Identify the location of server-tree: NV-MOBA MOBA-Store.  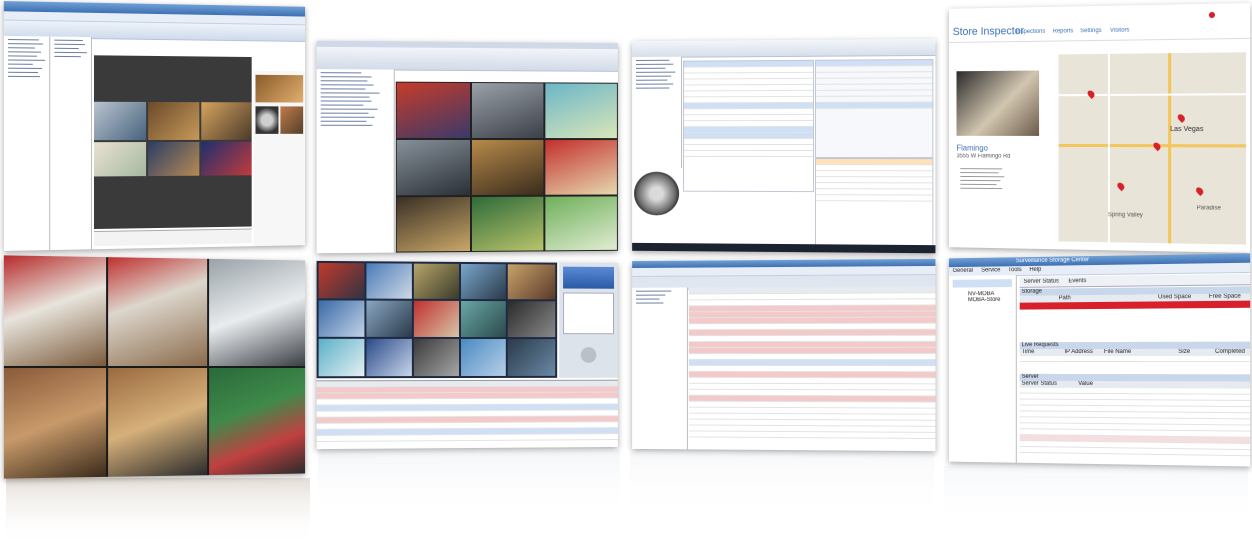
(982, 369).